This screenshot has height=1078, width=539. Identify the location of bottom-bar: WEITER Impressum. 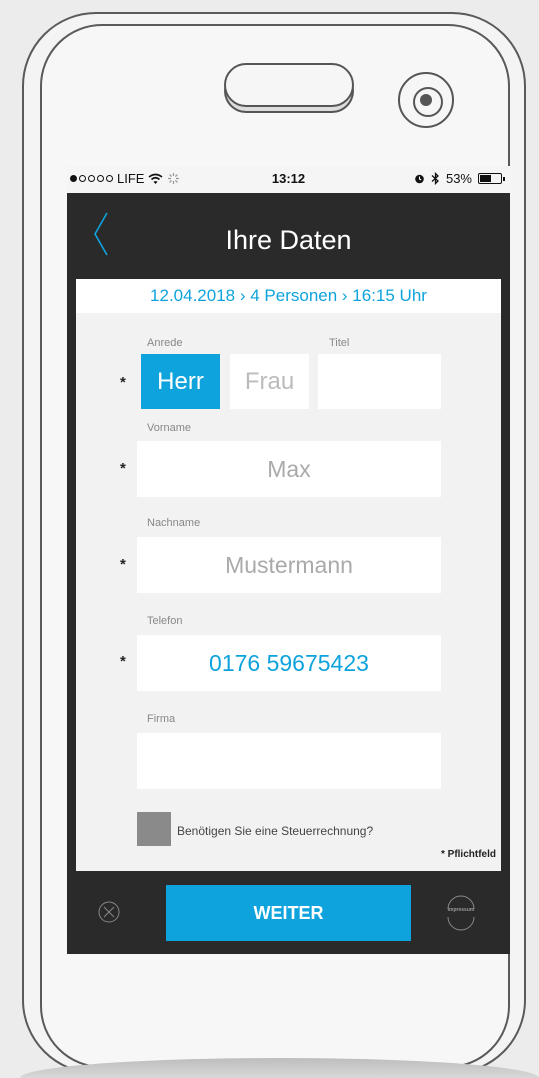
(288, 912).